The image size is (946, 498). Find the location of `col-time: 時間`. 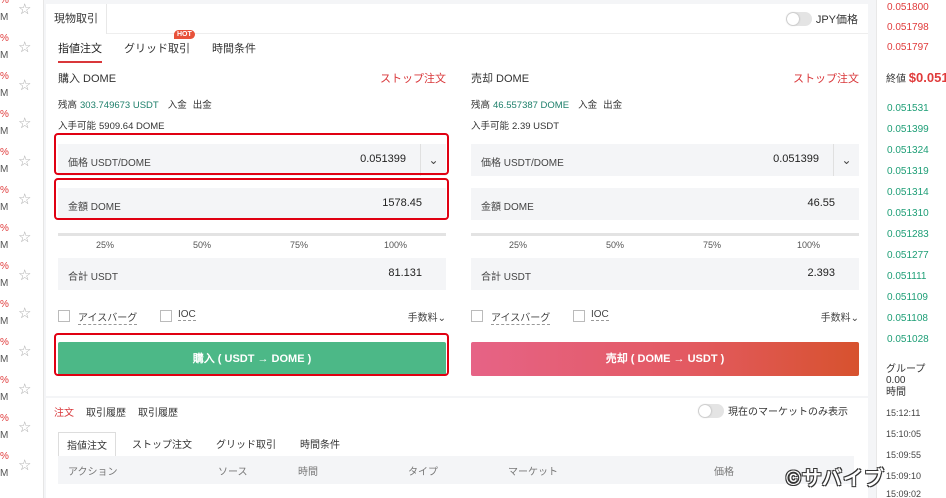

col-time: 時間 is located at coordinates (308, 472).